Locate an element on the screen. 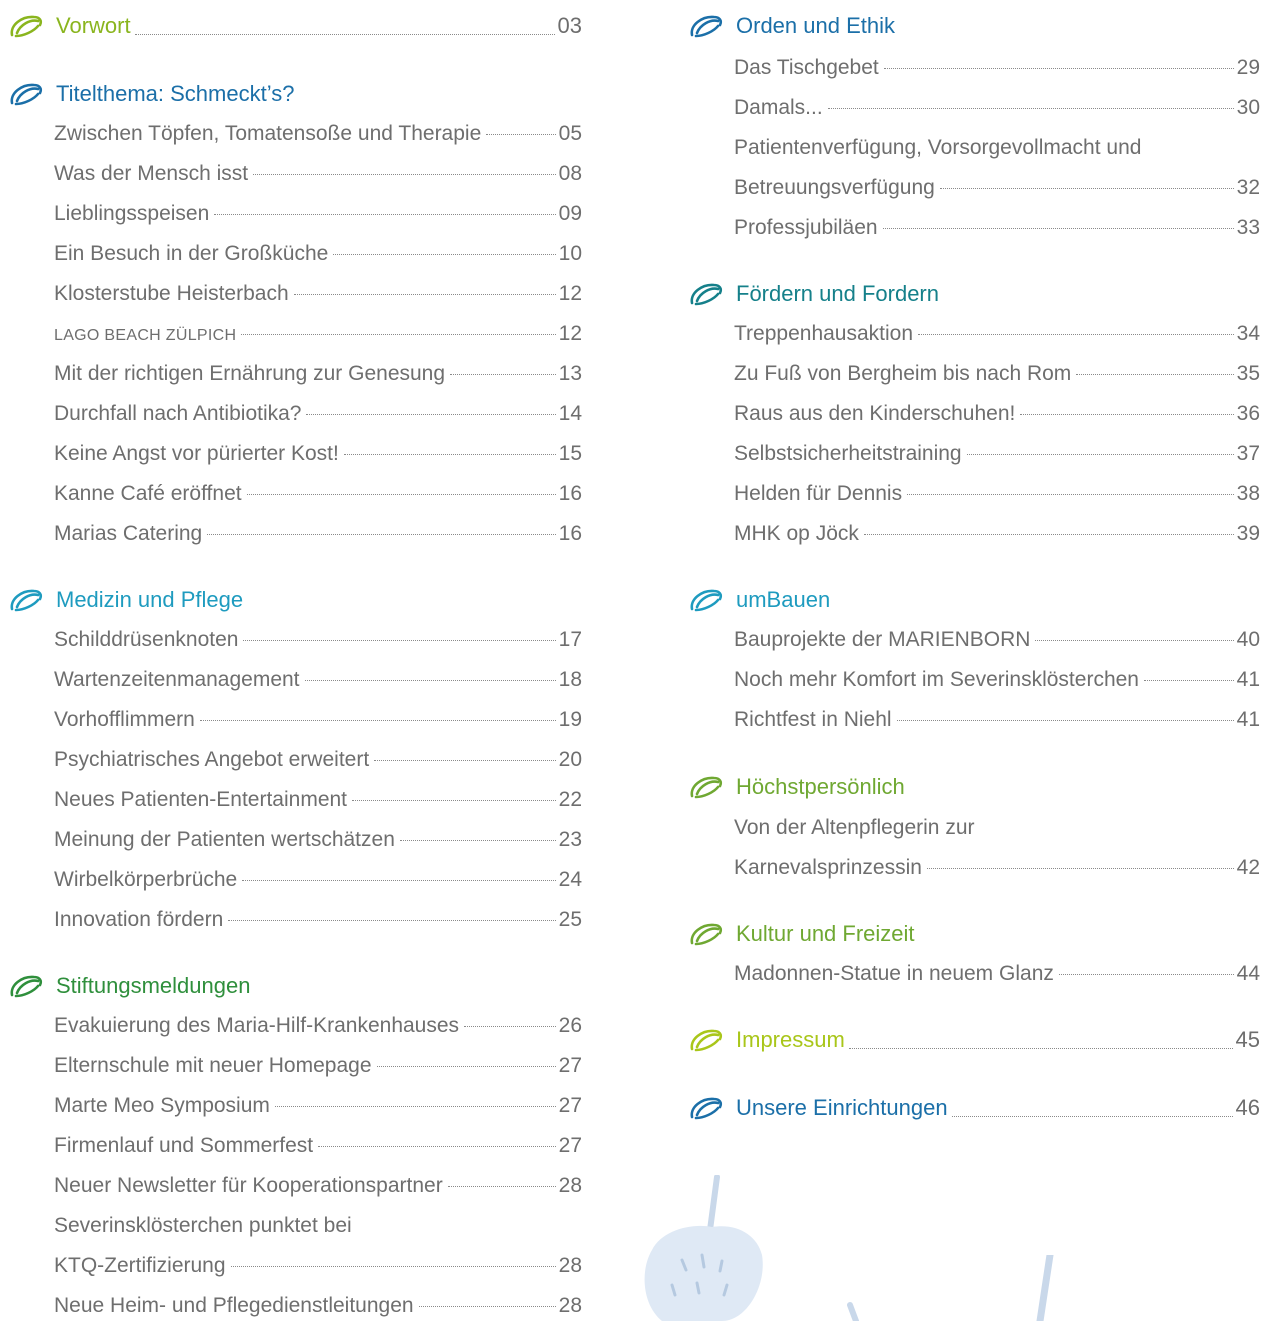 The width and height of the screenshot is (1272, 1326). toc-entry: Selbstsicherheitstraining 37 is located at coordinates (997, 454).